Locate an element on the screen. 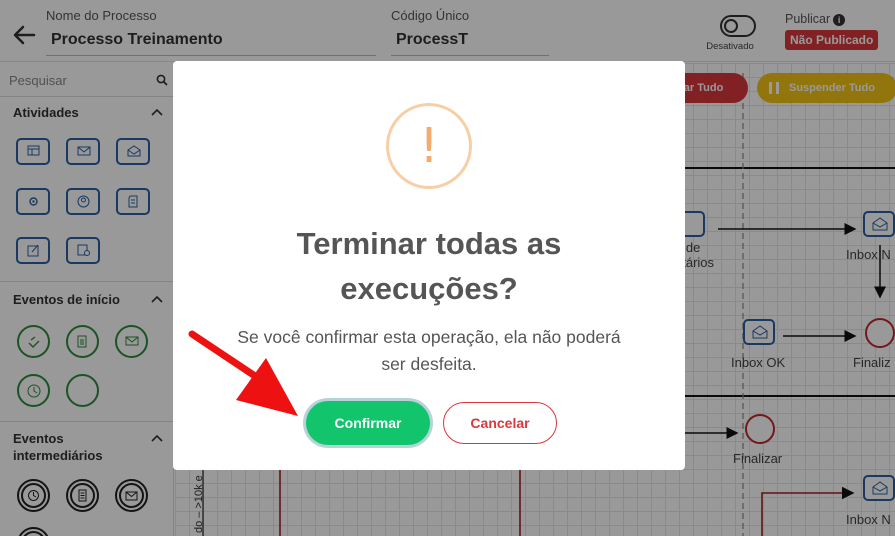  warning-icon: ! is located at coordinates (429, 146).